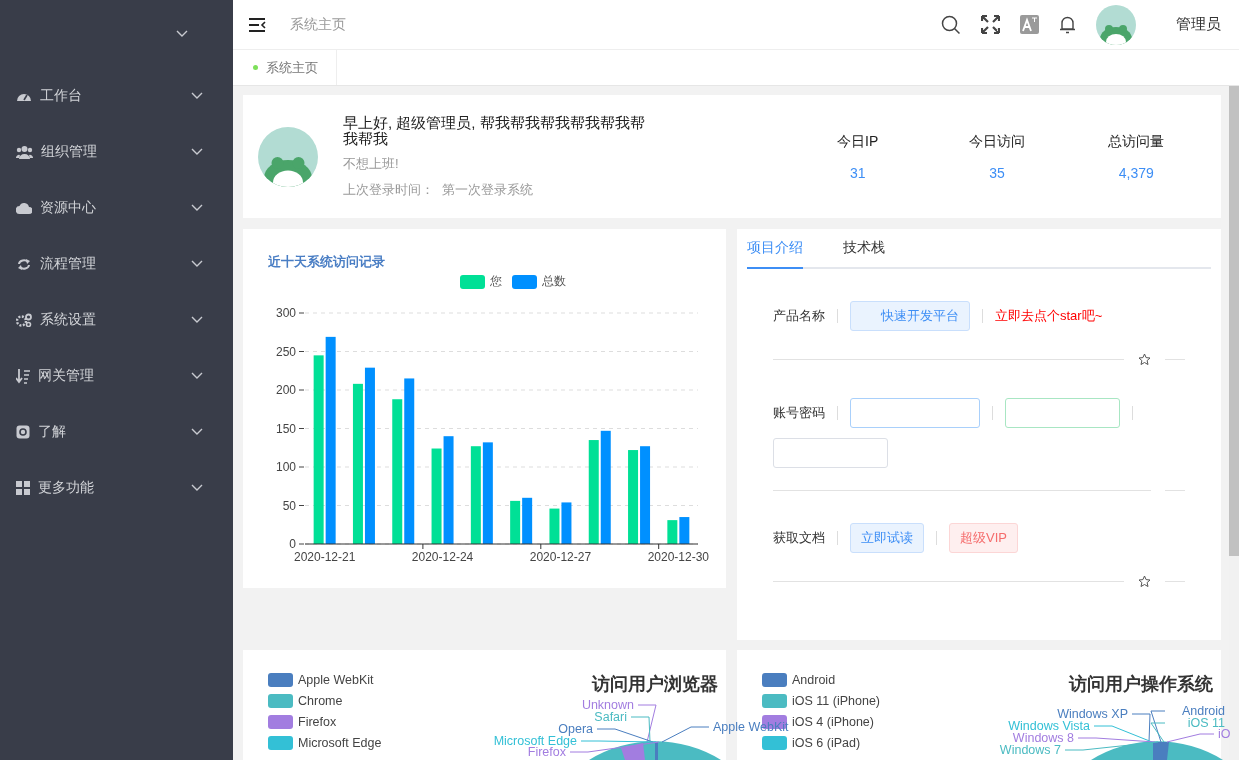 The width and height of the screenshot is (1239, 760). I want to click on grid-icon, so click(23, 488).